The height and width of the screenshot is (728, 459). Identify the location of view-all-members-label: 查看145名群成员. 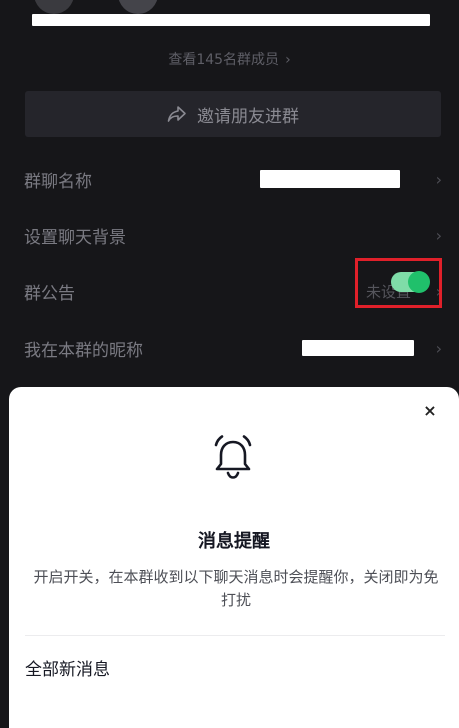
(224, 60).